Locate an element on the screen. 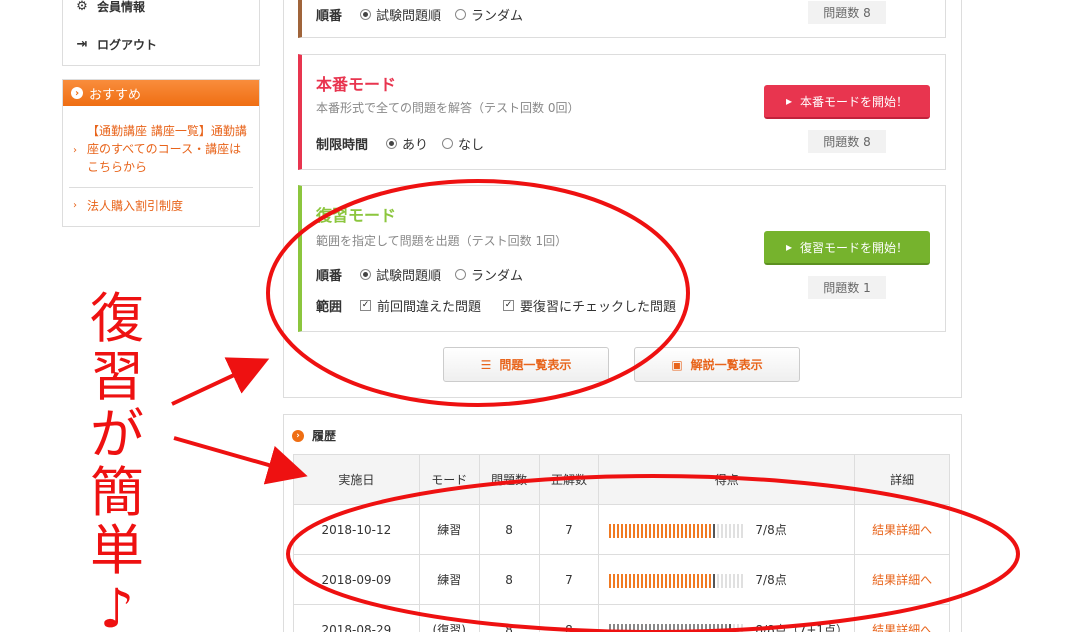 Image resolution: width=1070 pixels, height=632 pixels. recommend-title: おすすめ is located at coordinates (115, 95).